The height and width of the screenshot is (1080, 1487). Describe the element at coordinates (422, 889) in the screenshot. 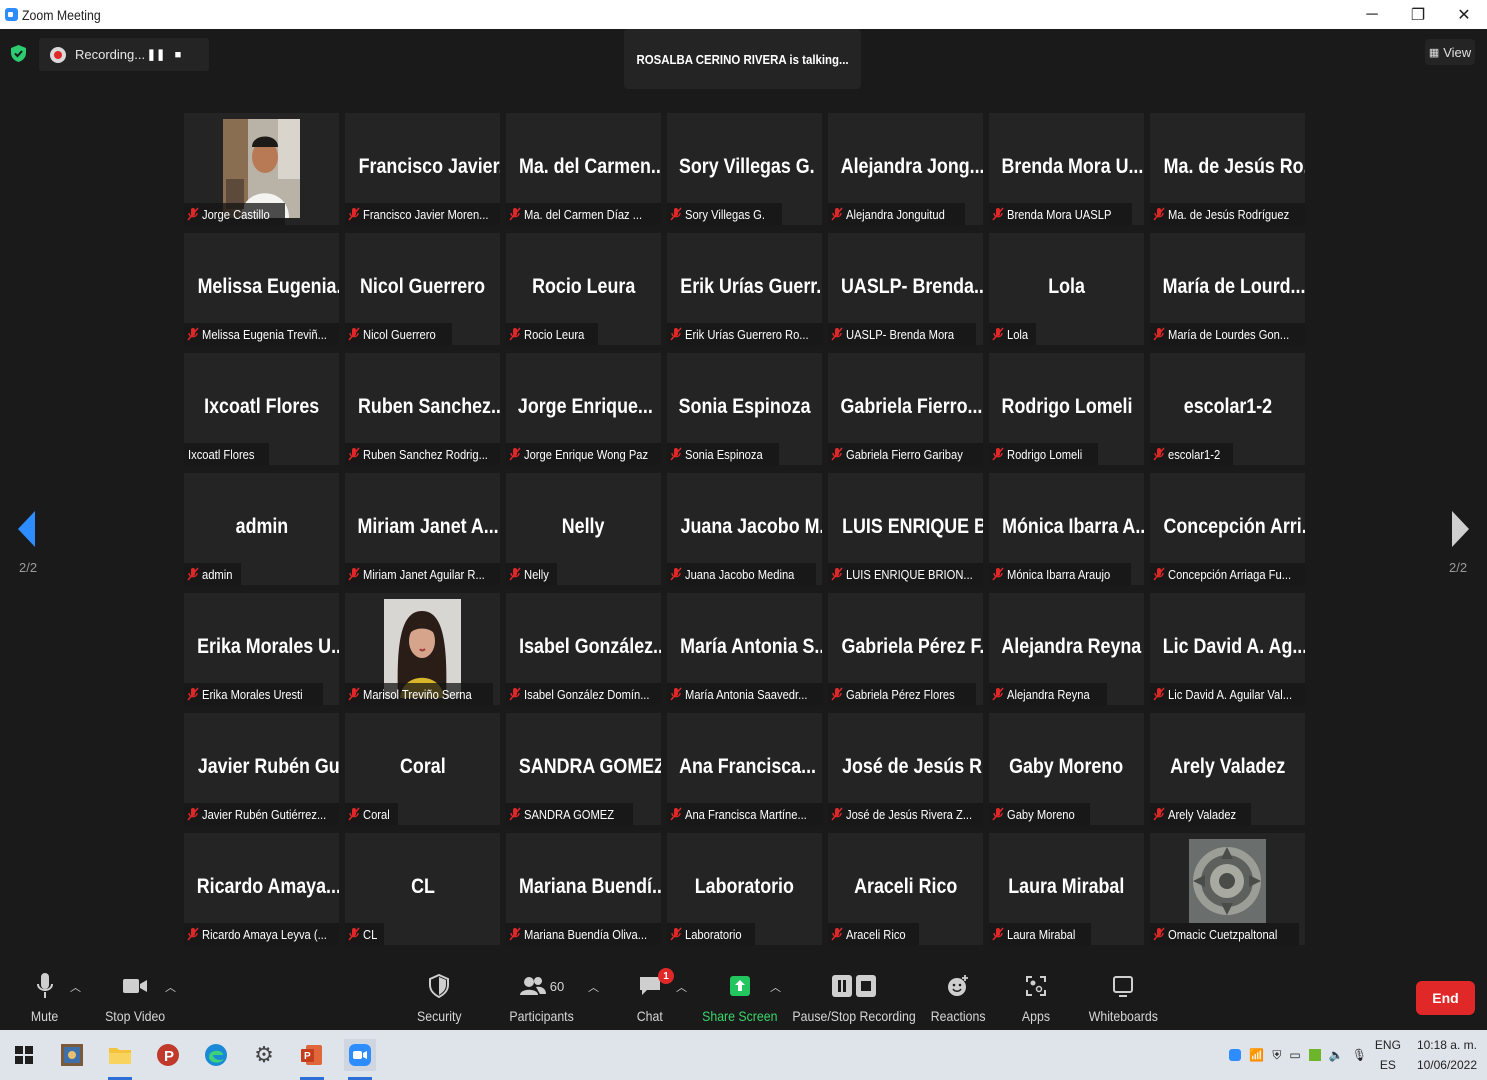

I see `participant-tile: CL CL` at that location.